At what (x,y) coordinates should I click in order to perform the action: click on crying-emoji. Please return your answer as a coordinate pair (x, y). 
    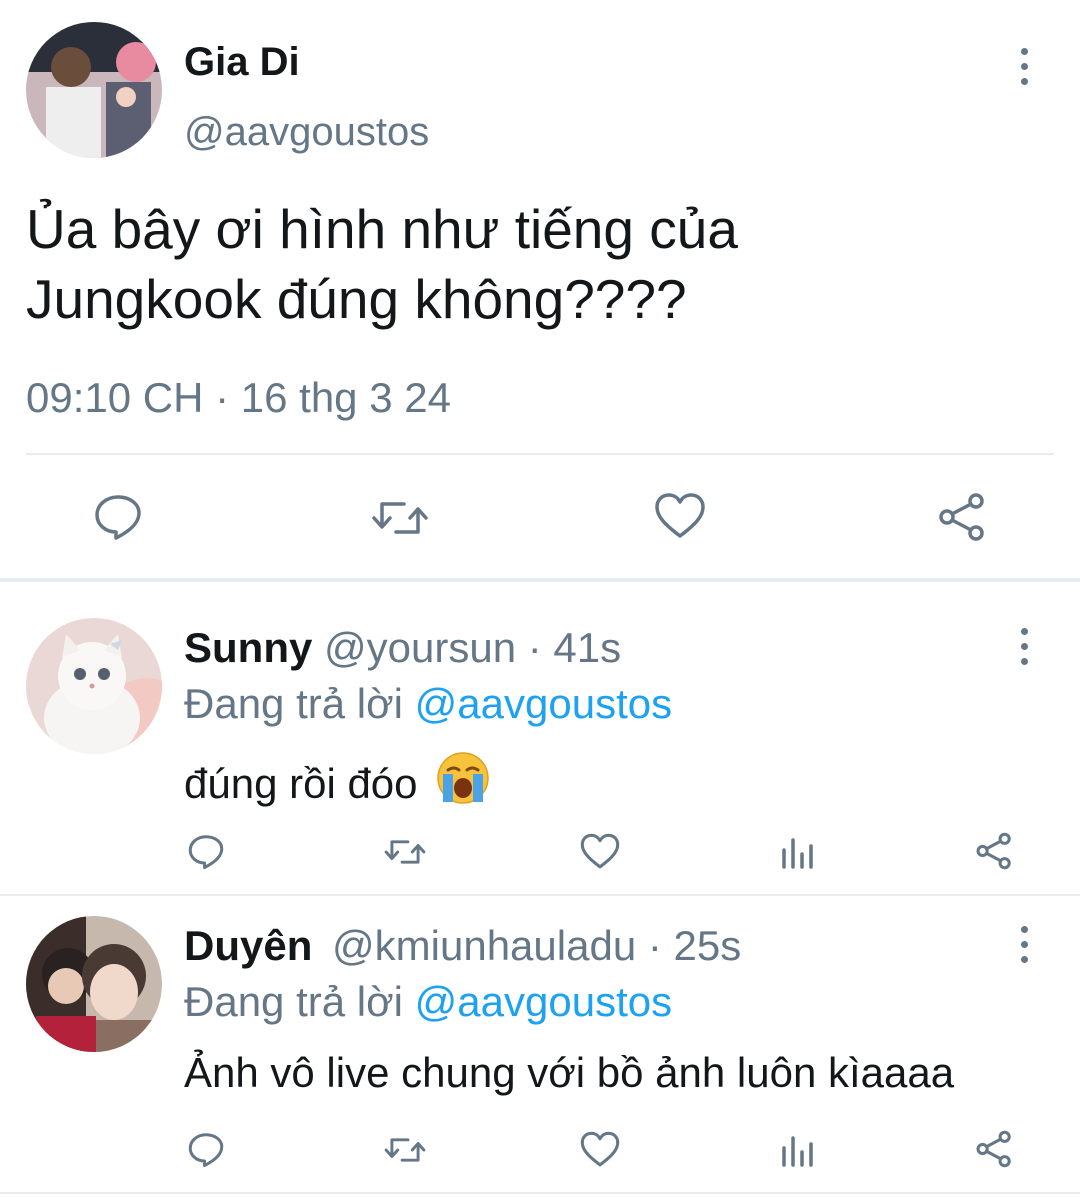
    Looking at the image, I should click on (463, 783).